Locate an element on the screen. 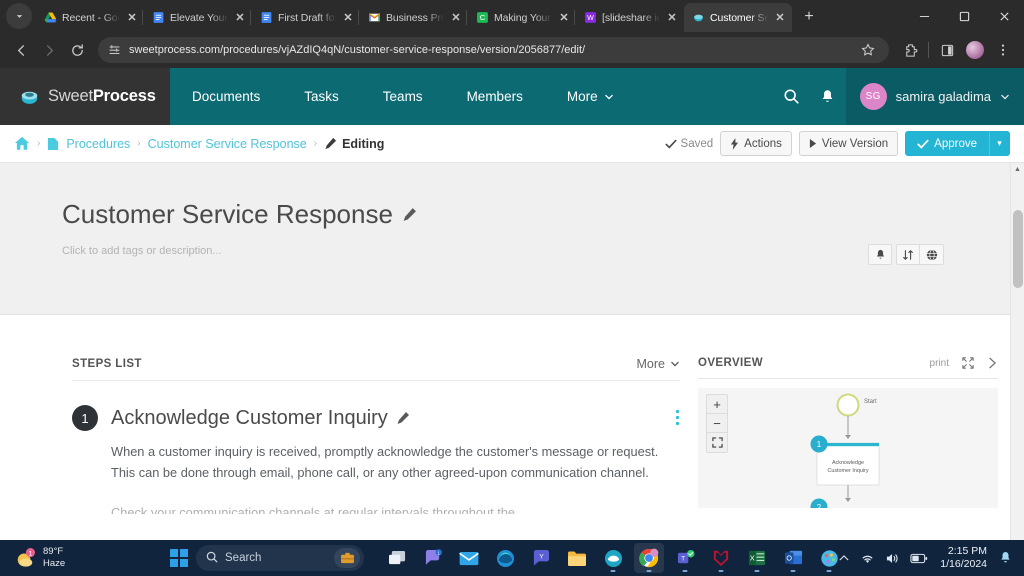 The height and width of the screenshot is (576, 1024). clock-date: 1/16/2024 is located at coordinates (963, 564).